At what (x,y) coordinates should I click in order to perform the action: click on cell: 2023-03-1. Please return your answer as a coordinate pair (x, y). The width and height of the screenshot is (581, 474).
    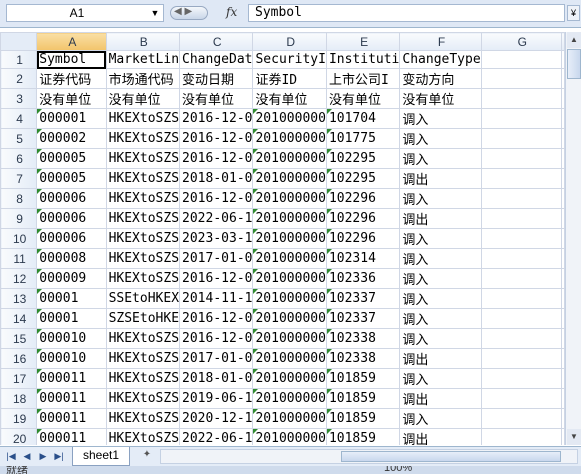
    Looking at the image, I should click on (216, 238).